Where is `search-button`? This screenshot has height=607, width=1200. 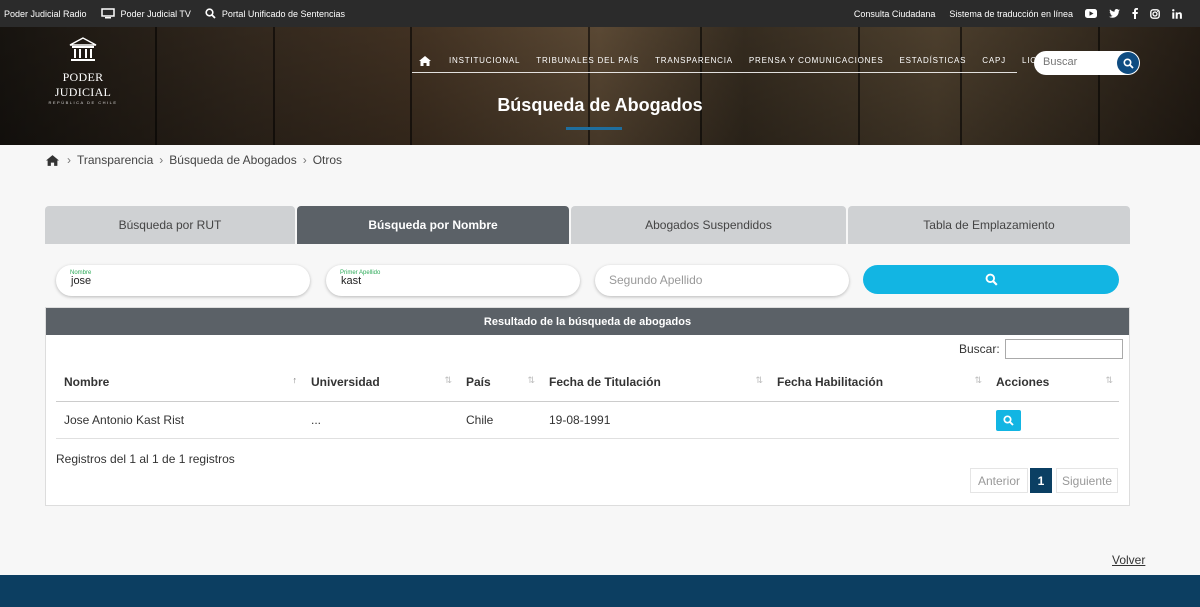
search-button is located at coordinates (991, 279).